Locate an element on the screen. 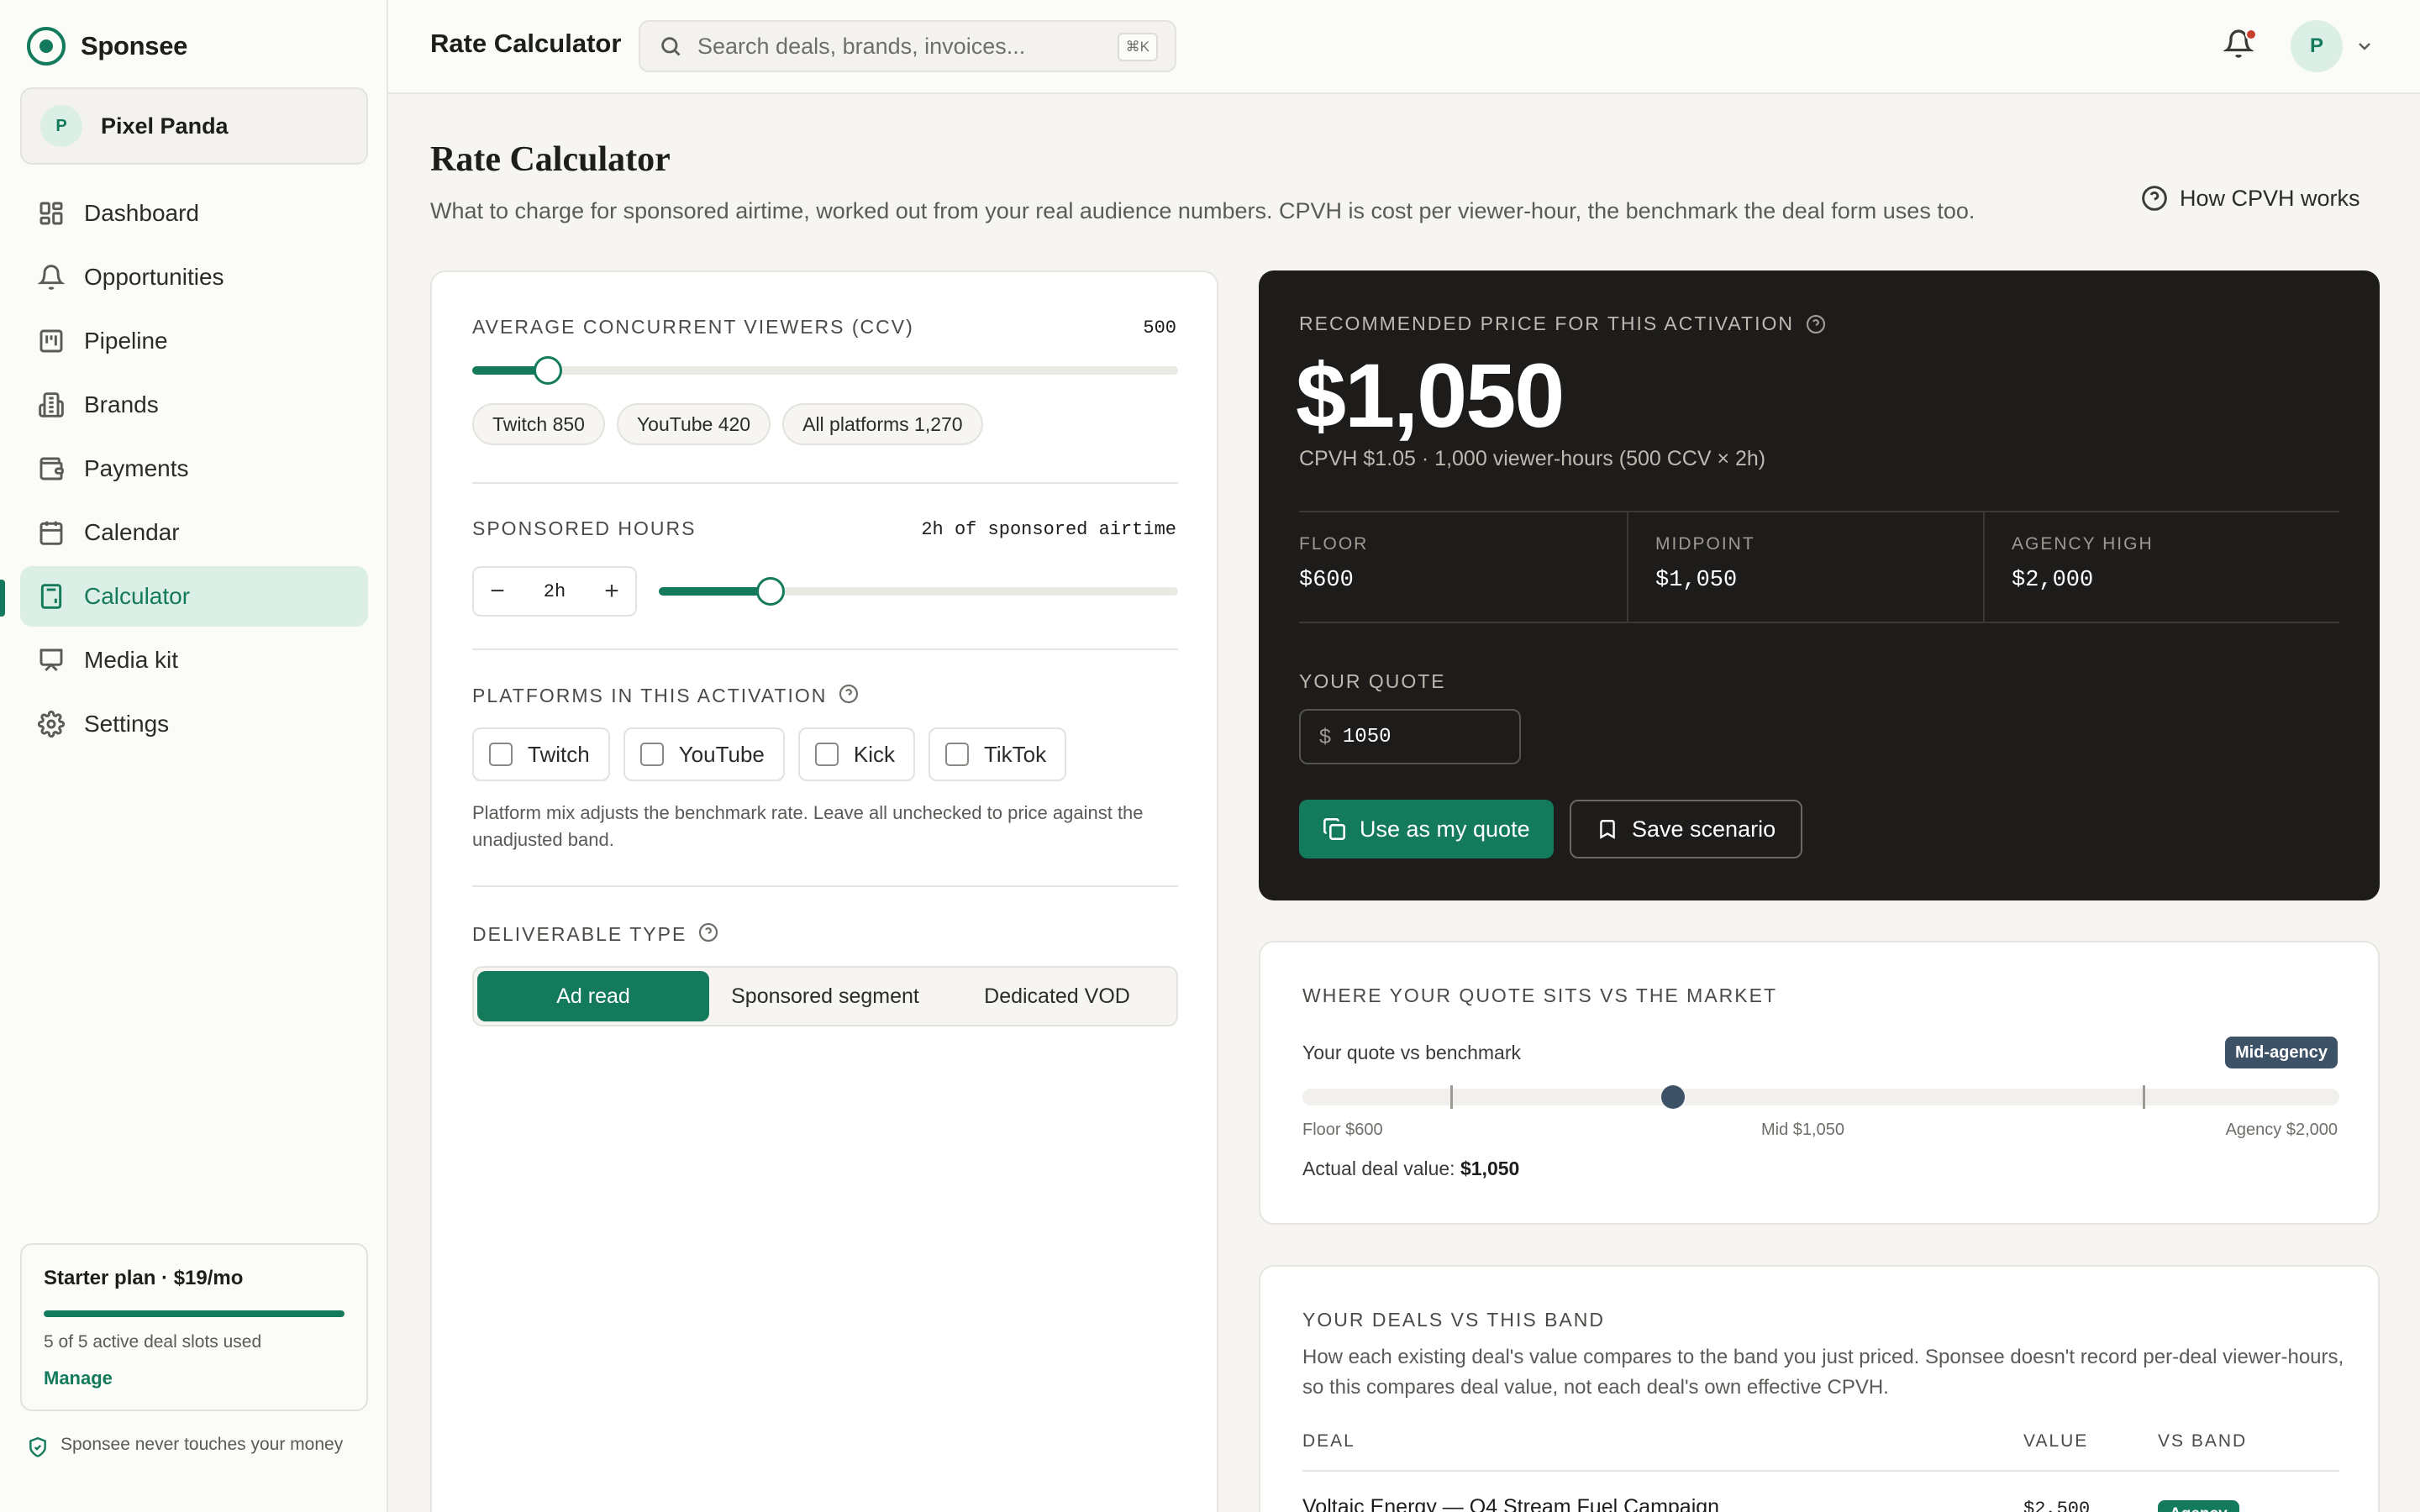 The height and width of the screenshot is (1512, 2420). hours-stepper: − 2h + is located at coordinates (554, 591).